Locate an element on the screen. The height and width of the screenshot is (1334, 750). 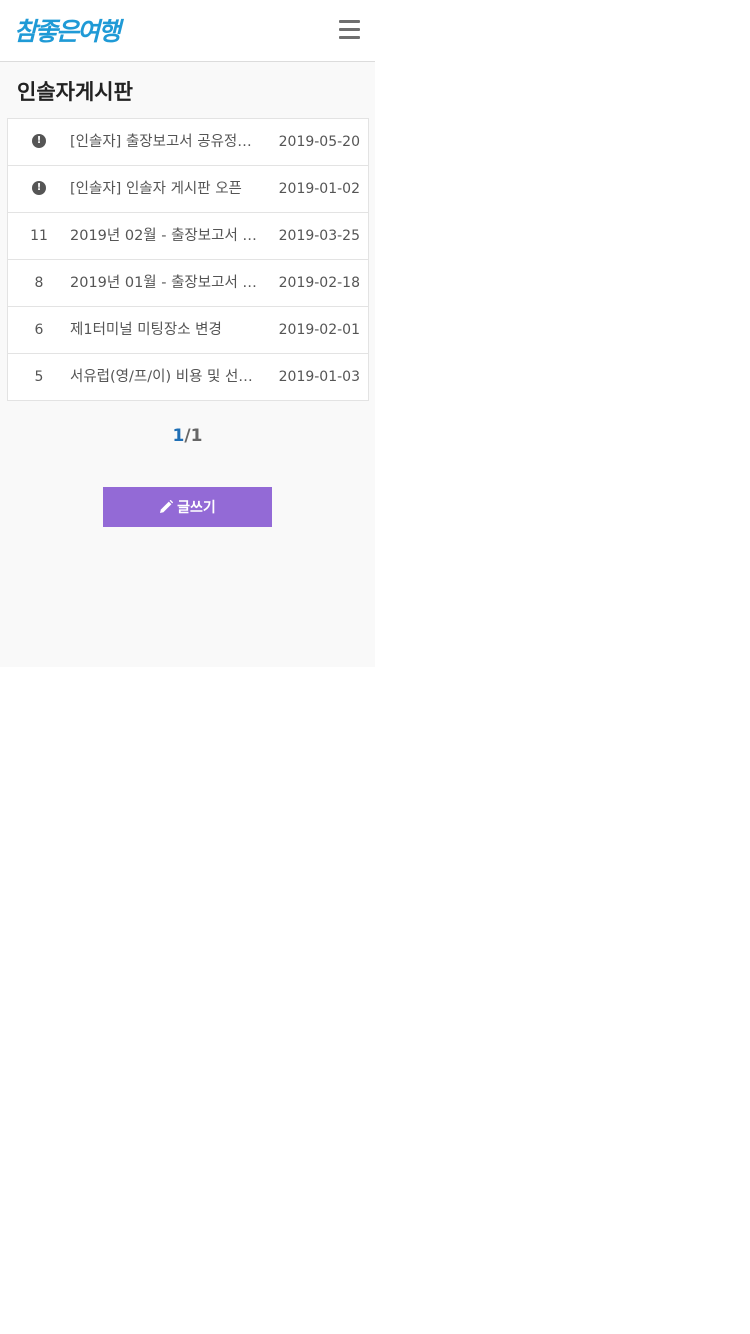
board-row: 11 2019년 02월 - 출장보고서 … 2019-03-25 is located at coordinates (188, 236).